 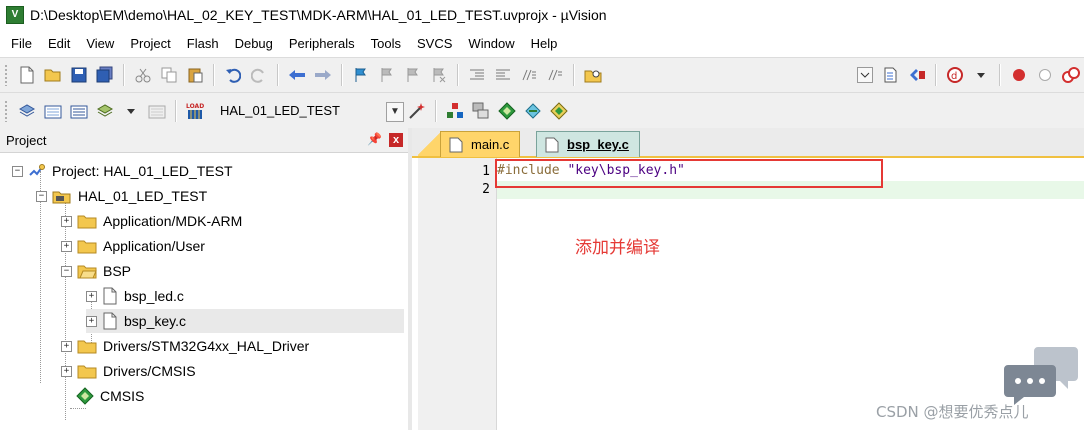 What do you see at coordinates (386, 43) in the screenshot?
I see `menu-tools: Tools` at bounding box center [386, 43].